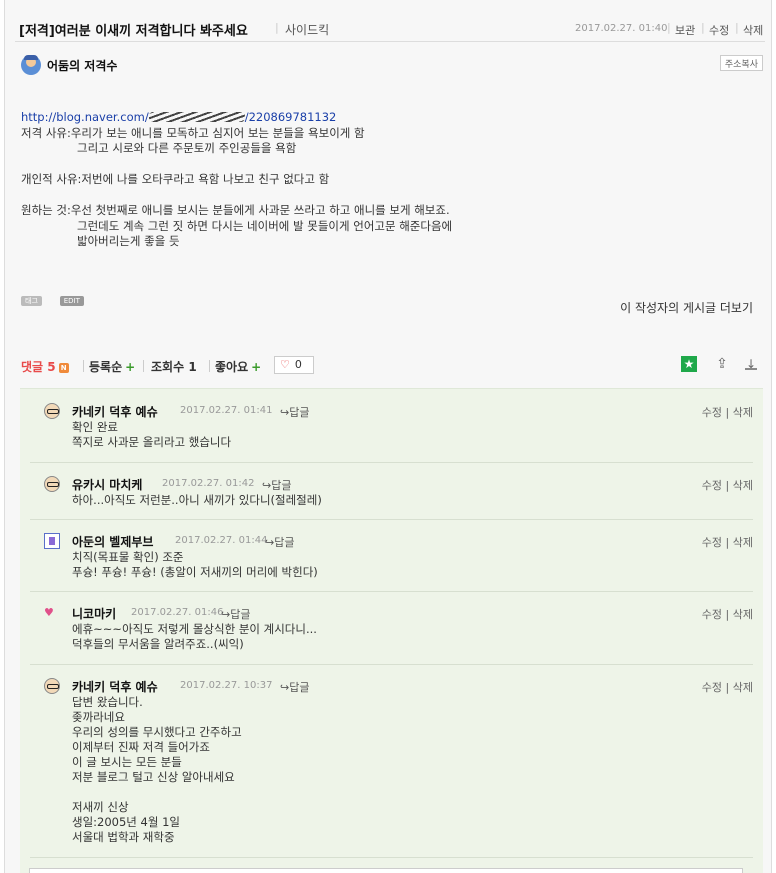 This screenshot has width=776, height=873. Describe the element at coordinates (751, 363) in the screenshot. I see `download-icon: ↓` at that location.